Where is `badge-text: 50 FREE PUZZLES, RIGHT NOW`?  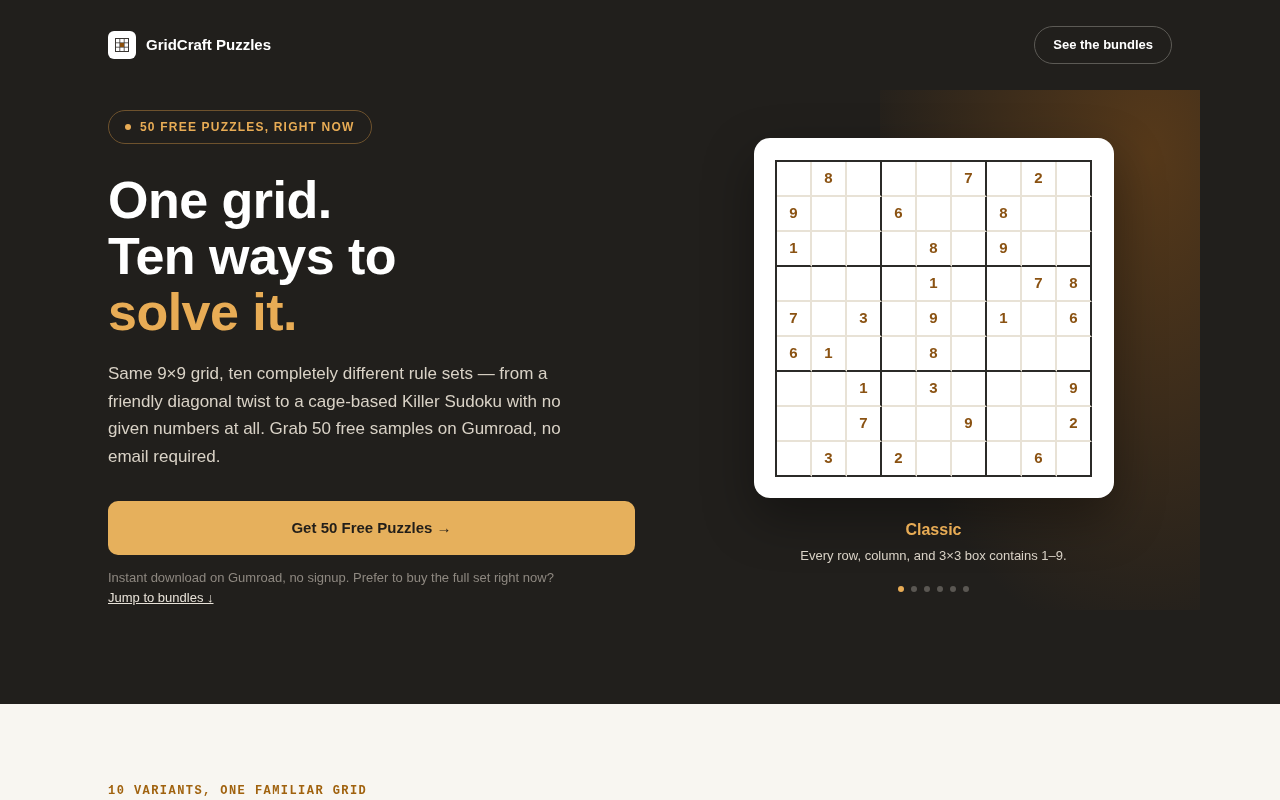
badge-text: 50 FREE PUZZLES, RIGHT NOW is located at coordinates (247, 127).